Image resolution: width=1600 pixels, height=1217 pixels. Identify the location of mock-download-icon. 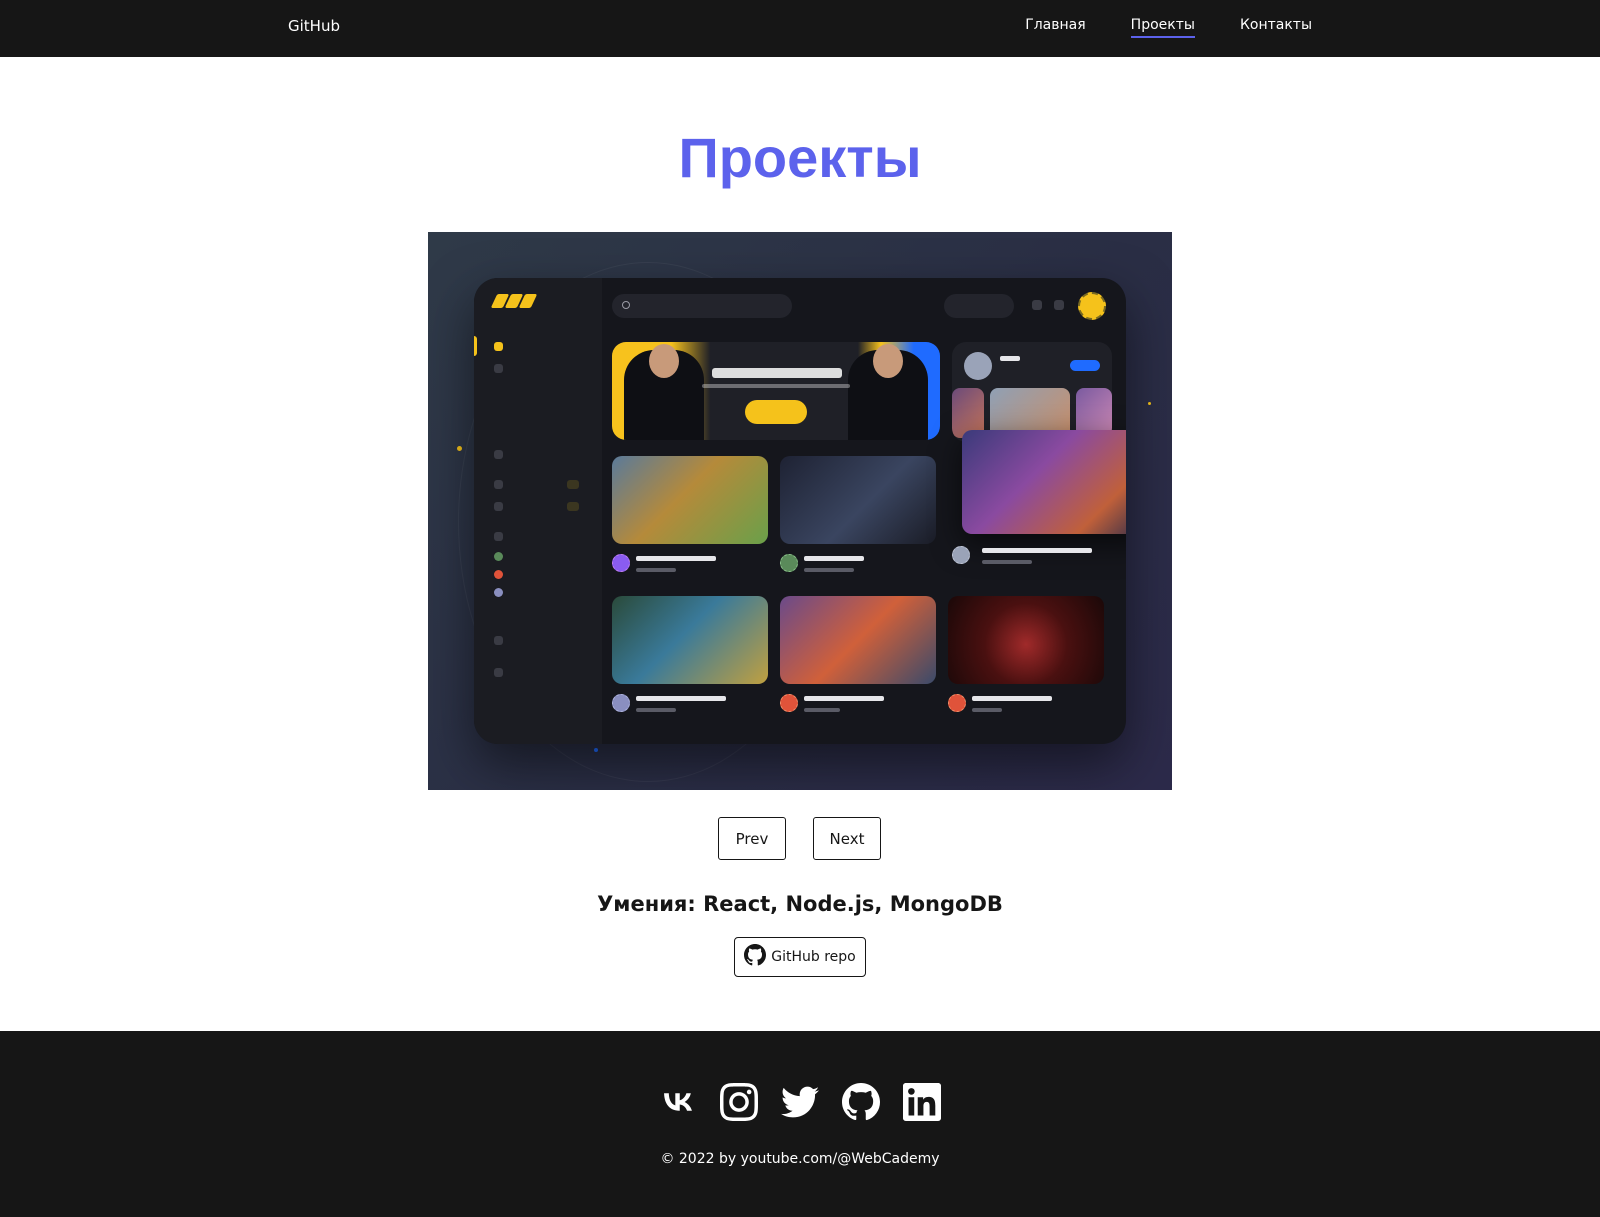
(498, 640).